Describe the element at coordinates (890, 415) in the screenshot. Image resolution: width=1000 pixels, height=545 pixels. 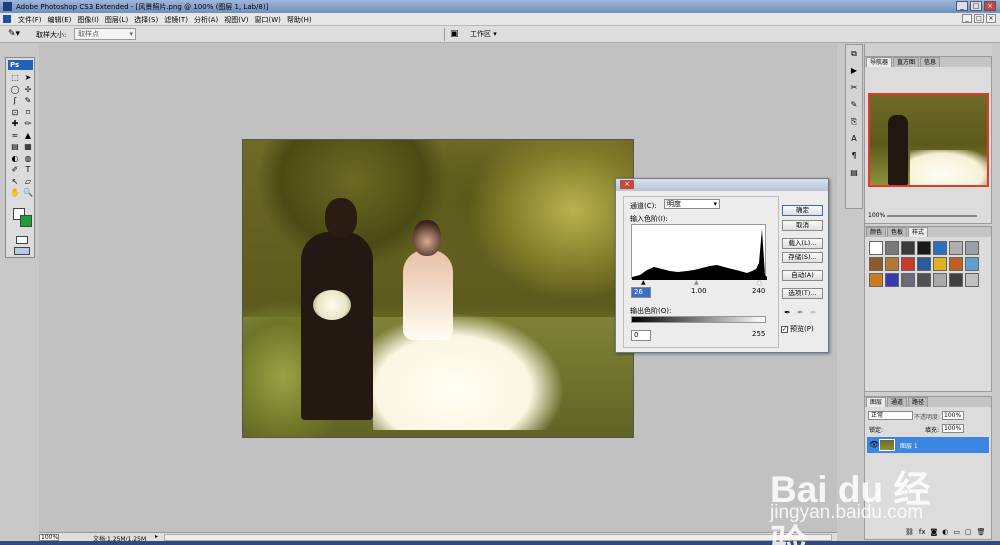
I see `blend-mode-select: 正常` at that location.